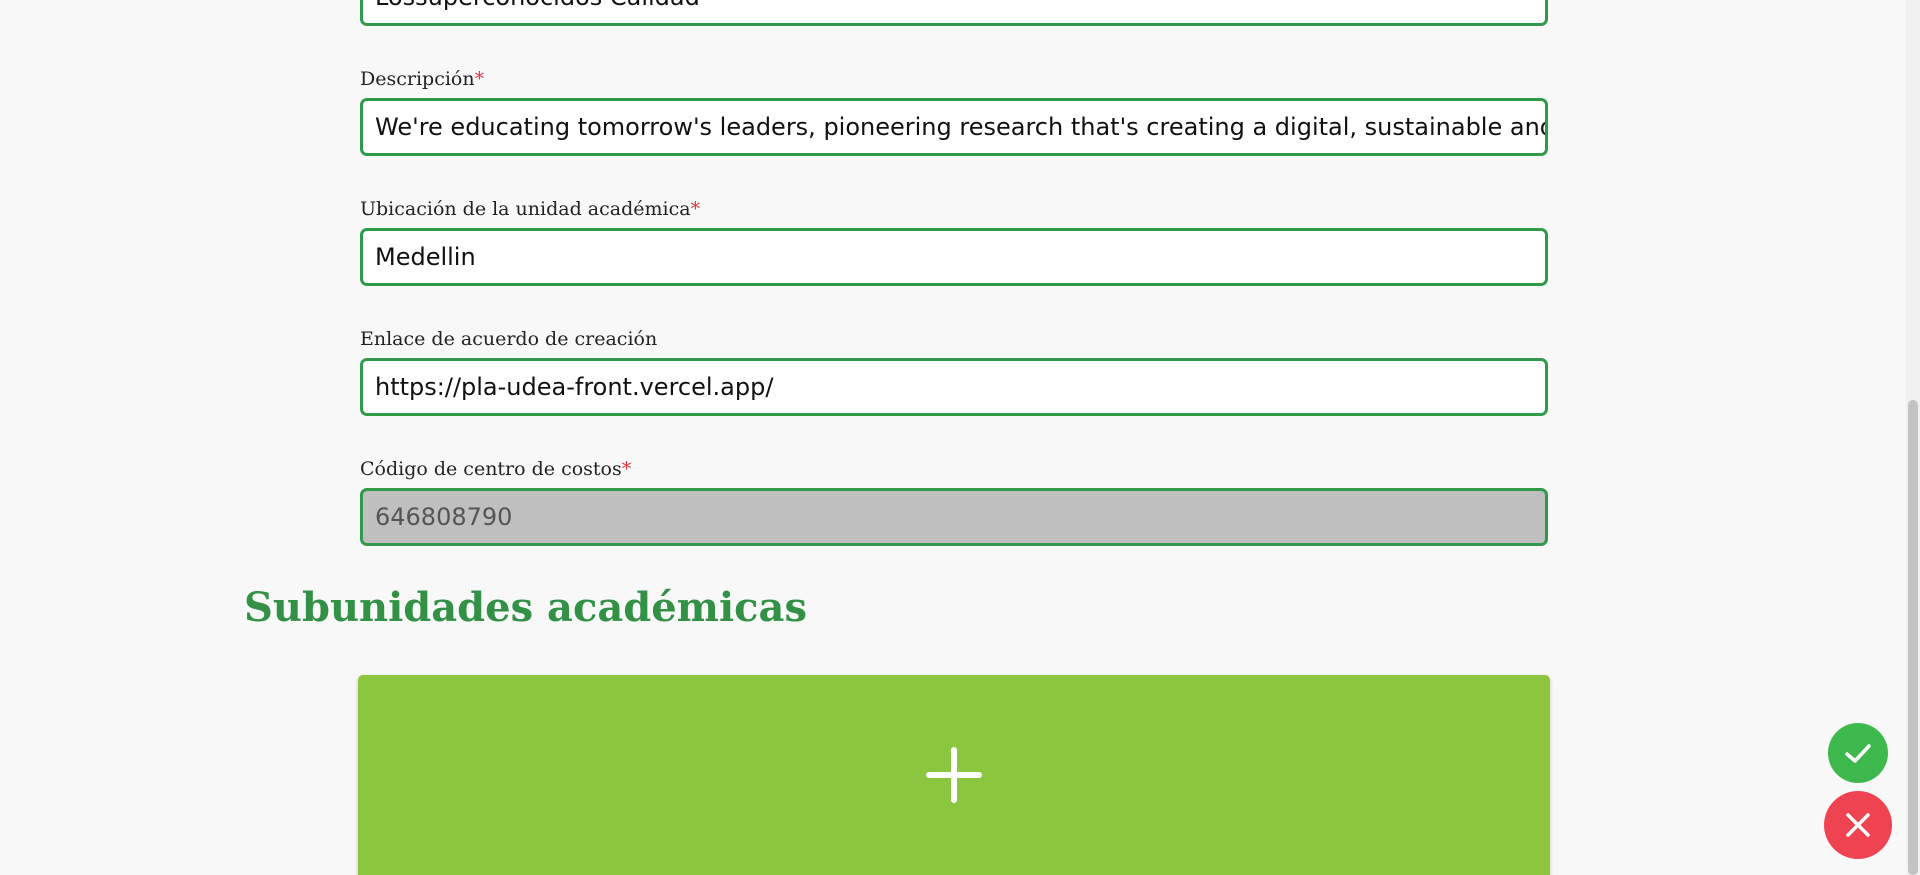 This screenshot has height=875, width=1920. What do you see at coordinates (491, 469) in the screenshot?
I see `codigo-label-text: Código de centro de costos` at bounding box center [491, 469].